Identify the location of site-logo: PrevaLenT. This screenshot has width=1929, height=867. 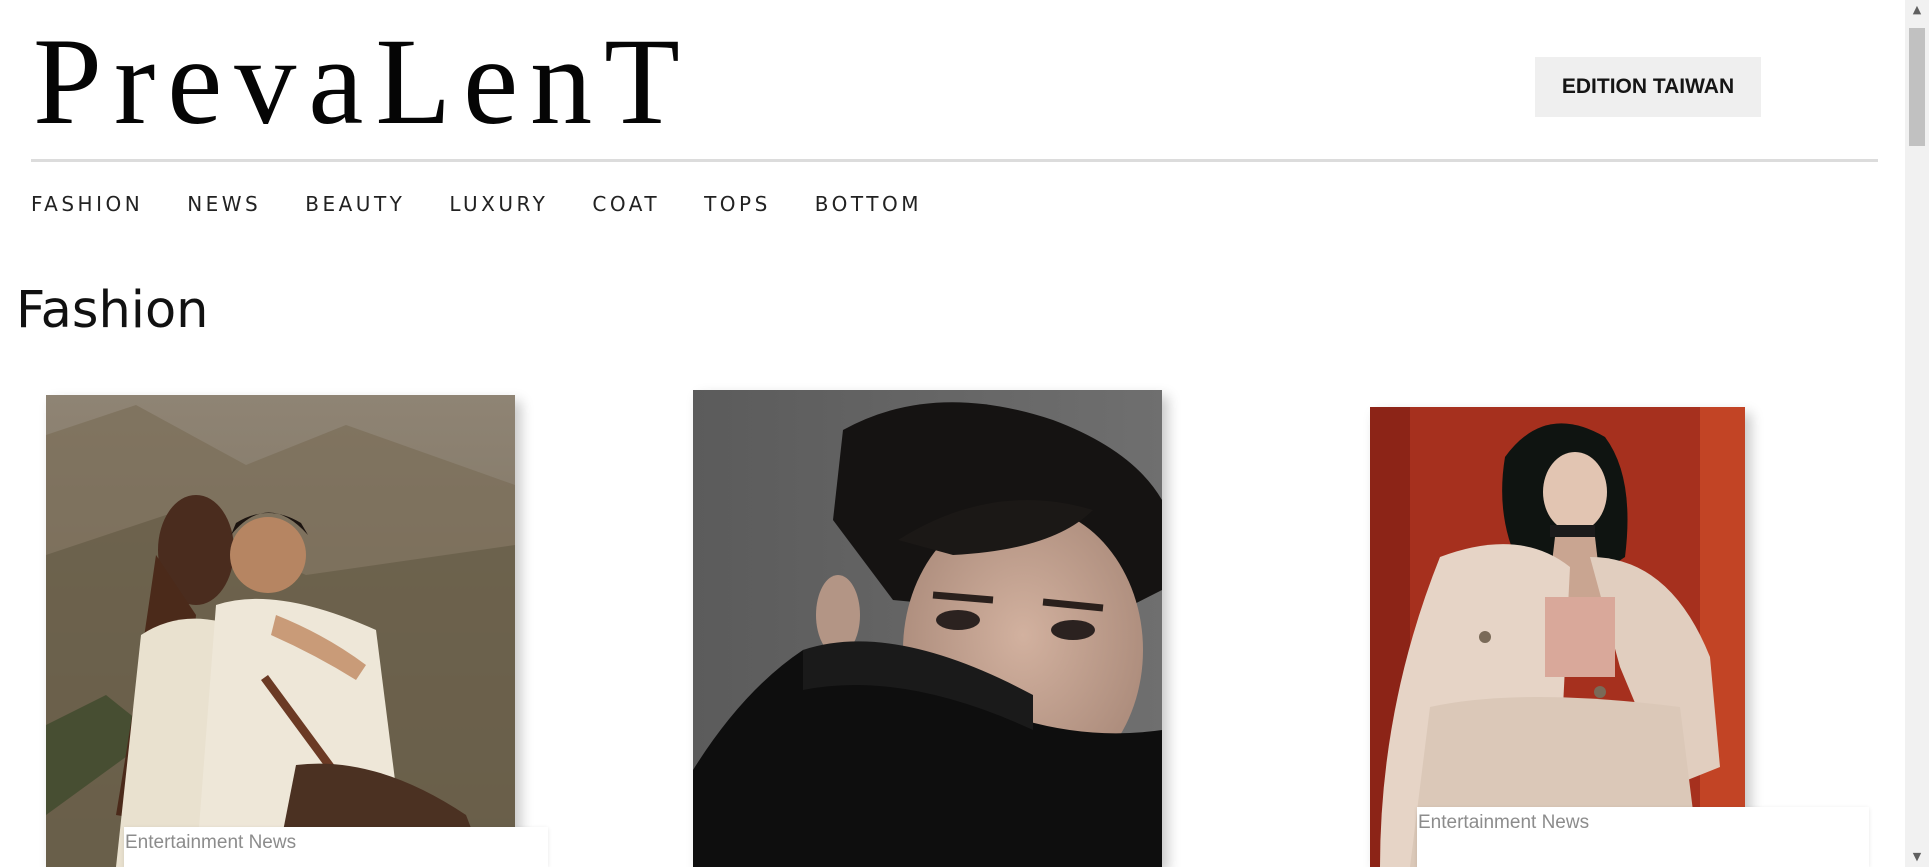
(362, 82).